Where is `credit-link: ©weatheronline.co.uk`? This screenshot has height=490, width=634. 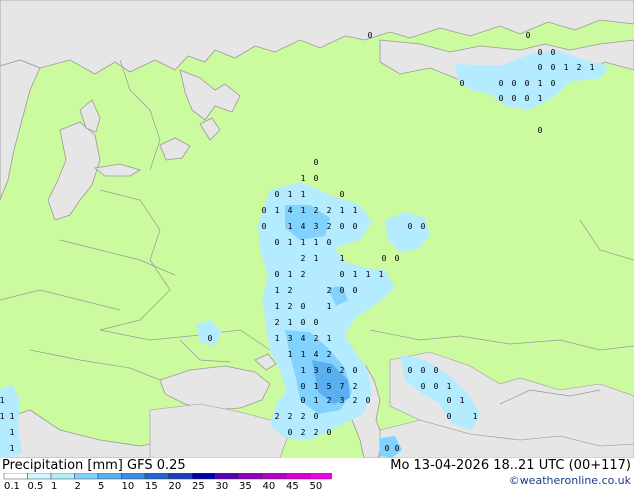
credit-link: ©weatheronline.co.uk is located at coordinates (570, 480).